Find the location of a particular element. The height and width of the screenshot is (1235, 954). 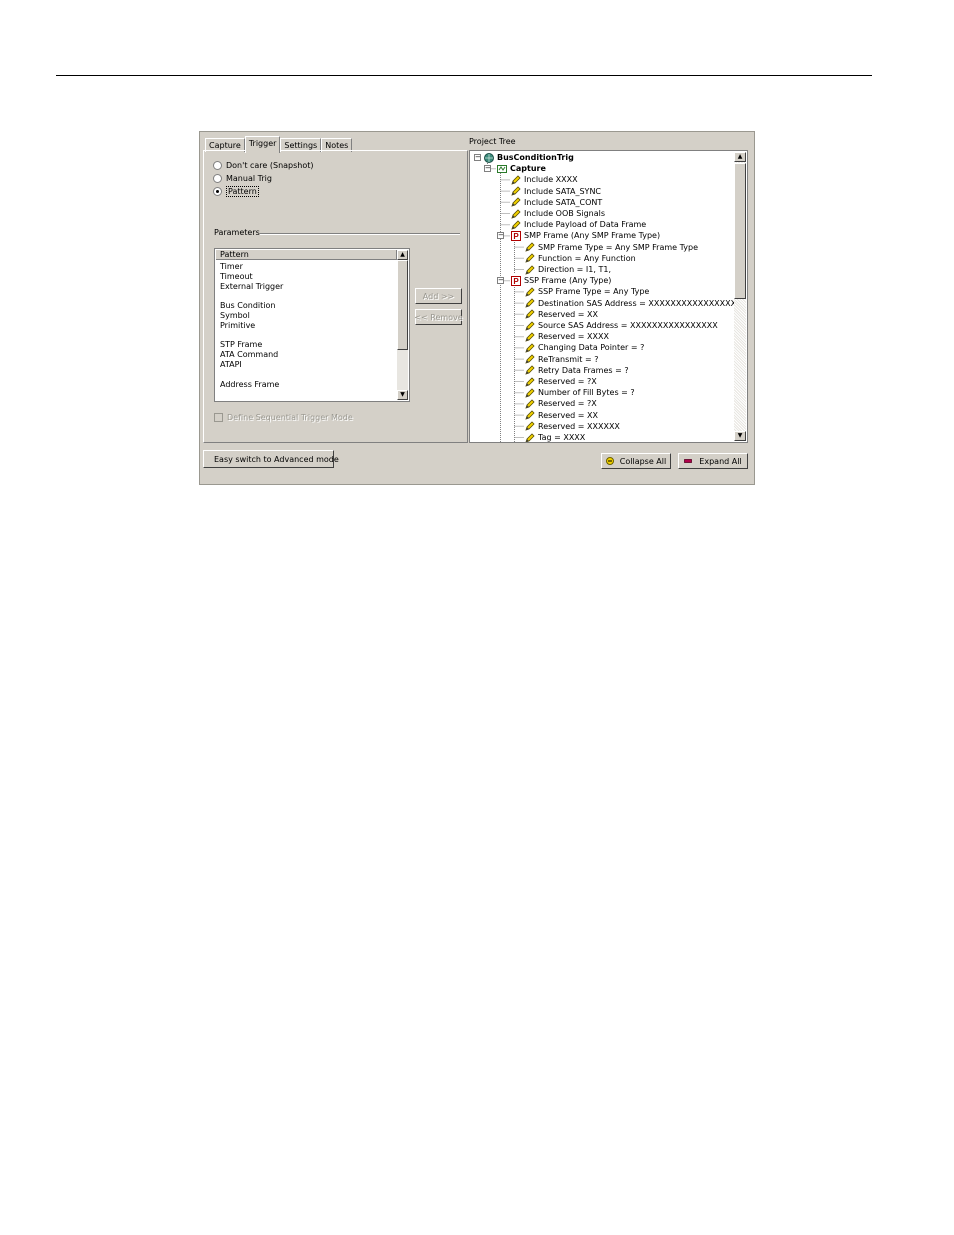

pattern-list-header: Pattern is located at coordinates (306, 255).